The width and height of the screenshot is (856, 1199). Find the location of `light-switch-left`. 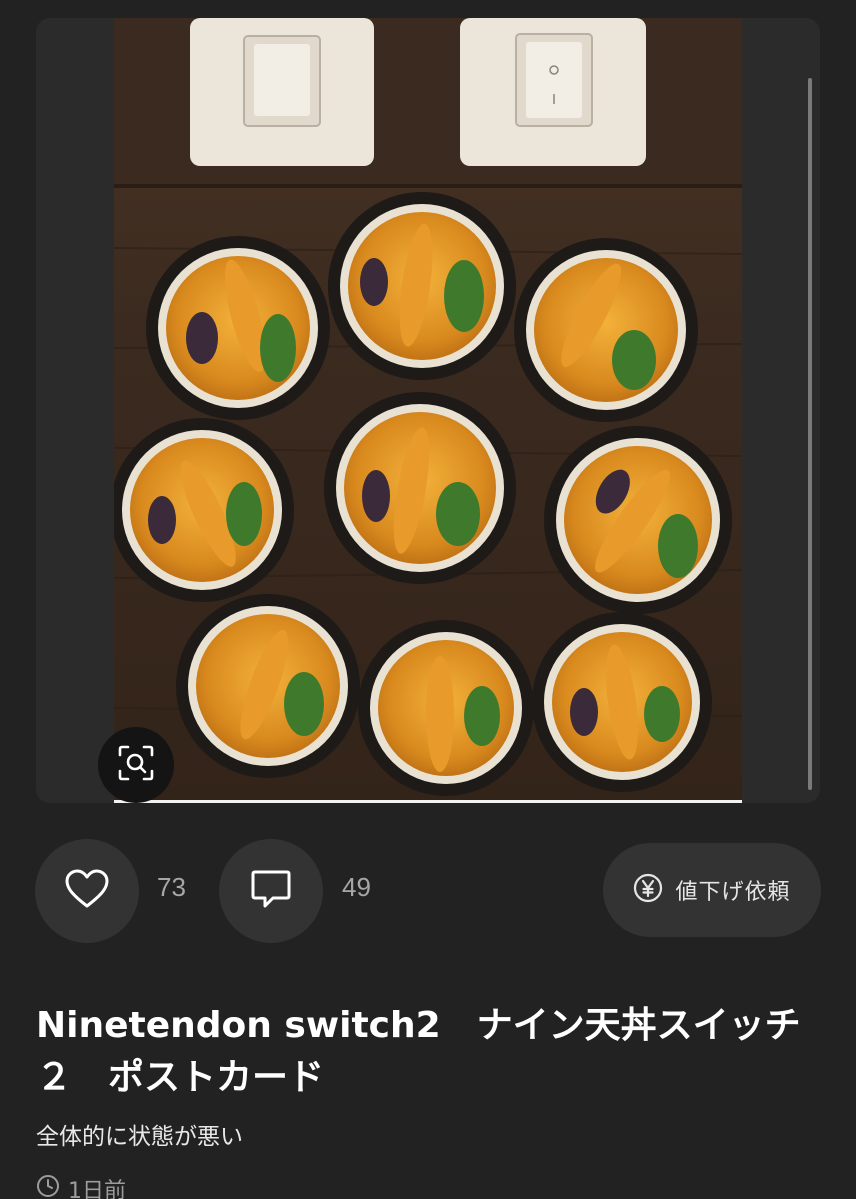

light-switch-left is located at coordinates (282, 92).